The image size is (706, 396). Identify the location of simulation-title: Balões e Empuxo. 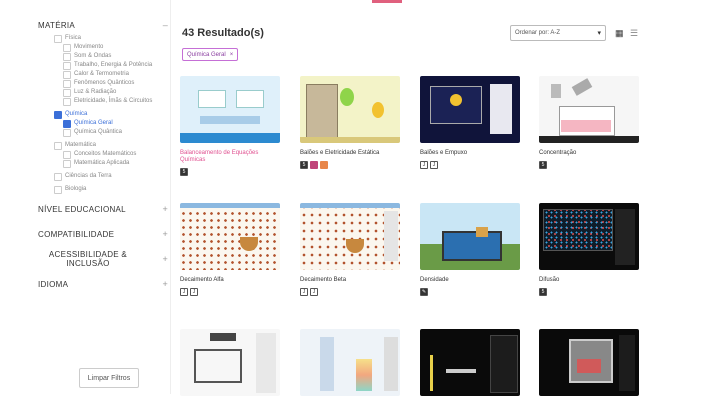
(470, 153).